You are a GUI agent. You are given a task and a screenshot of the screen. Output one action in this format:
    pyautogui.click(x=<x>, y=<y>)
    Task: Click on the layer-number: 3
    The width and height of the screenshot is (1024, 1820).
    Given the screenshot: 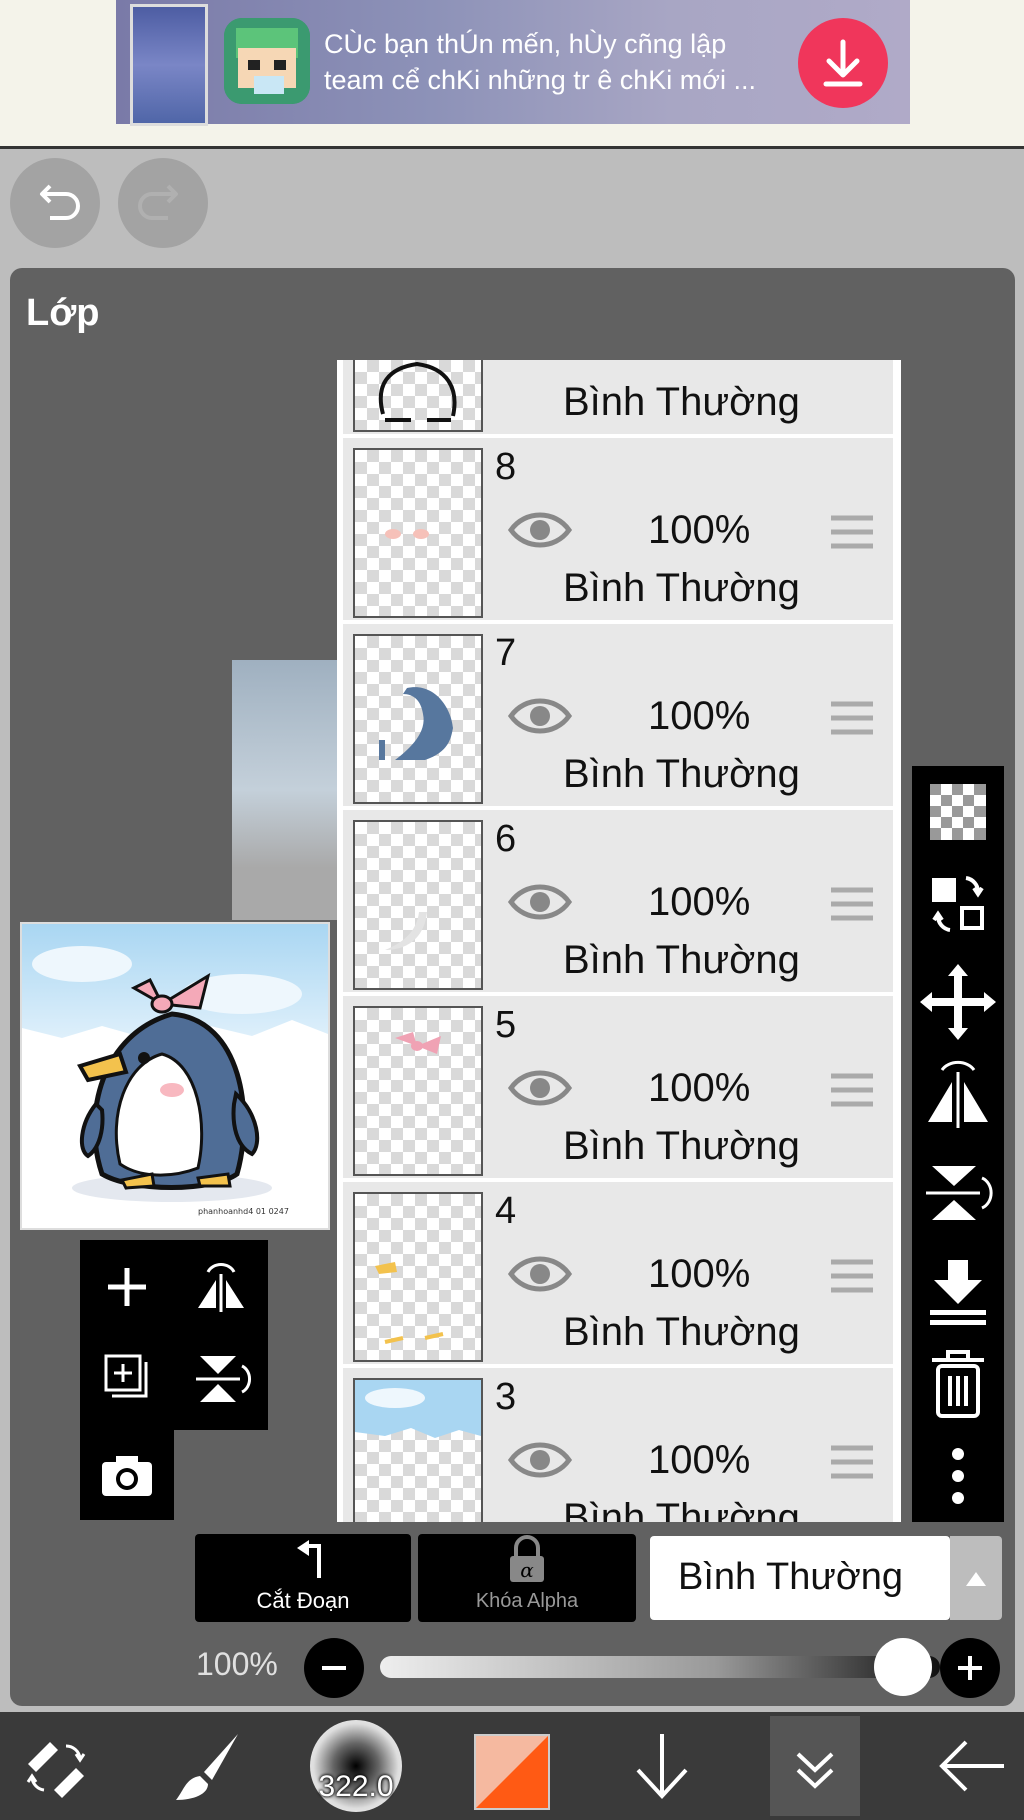 What is the action you would take?
    pyautogui.click(x=506, y=1397)
    